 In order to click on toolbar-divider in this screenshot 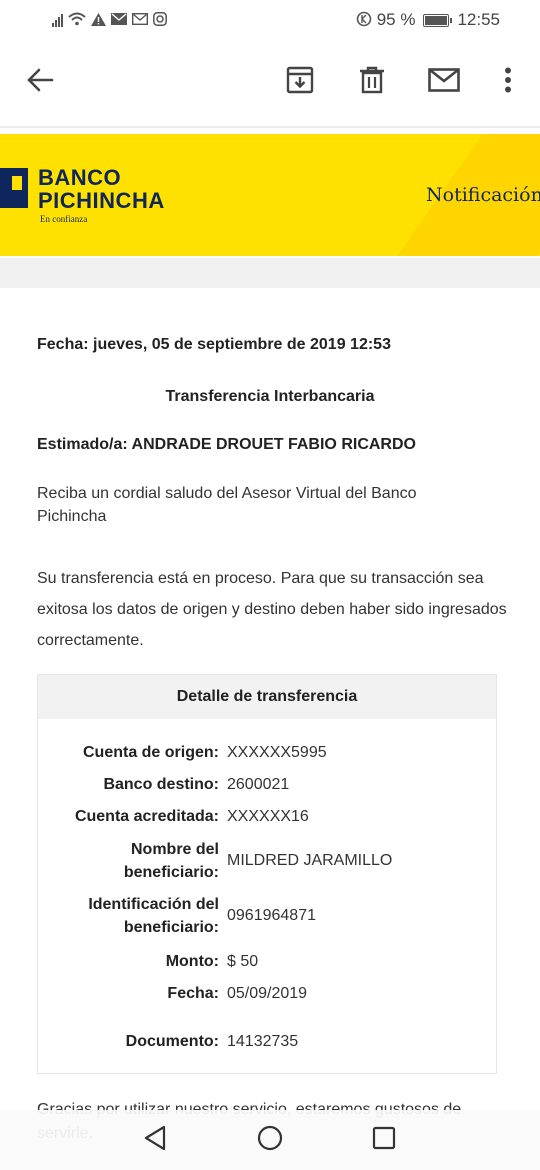, I will do `click(270, 127)`.